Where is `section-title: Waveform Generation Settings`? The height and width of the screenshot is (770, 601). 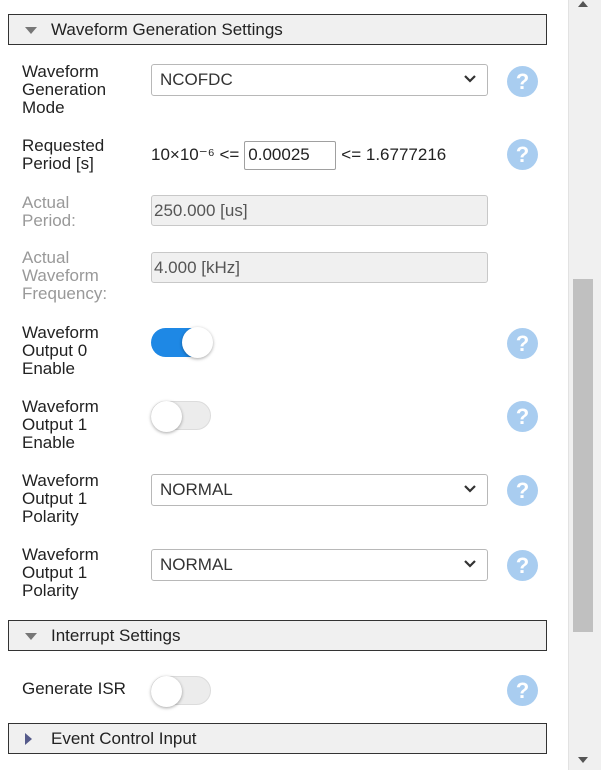 section-title: Waveform Generation Settings is located at coordinates (167, 29).